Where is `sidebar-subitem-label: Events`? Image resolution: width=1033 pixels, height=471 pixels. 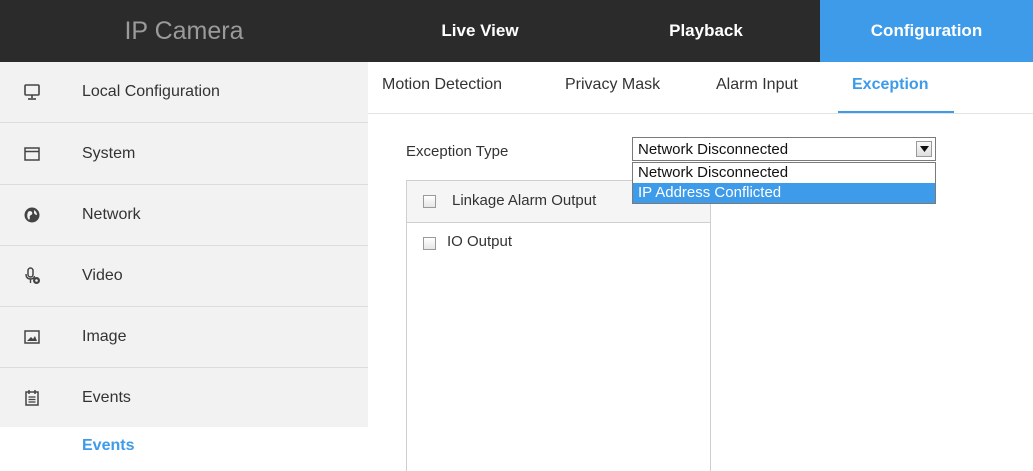
sidebar-subitem-label: Events is located at coordinates (108, 445).